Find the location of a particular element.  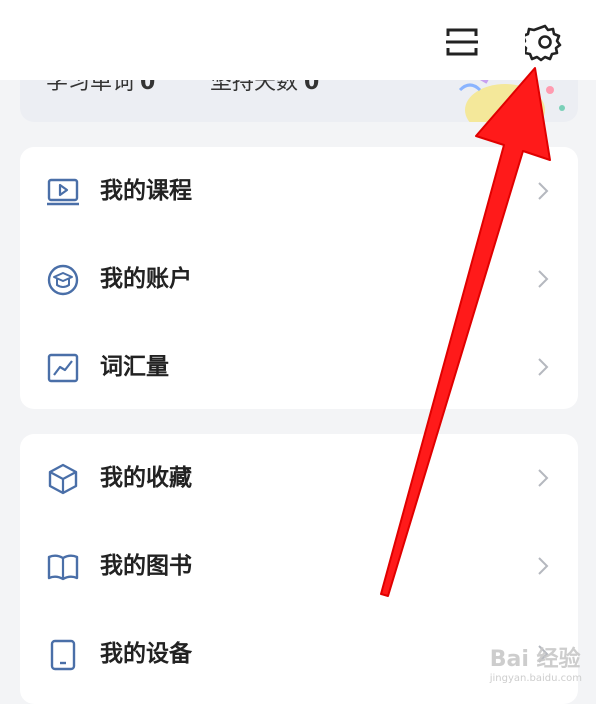

watermark-text: Bai 经验 is located at coordinates (535, 659).